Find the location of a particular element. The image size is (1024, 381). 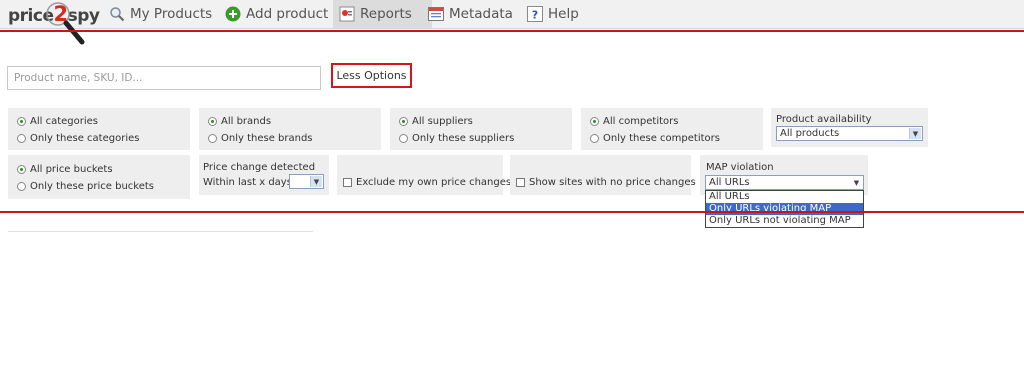

magnifier-logo-icon is located at coordinates (65, 23).